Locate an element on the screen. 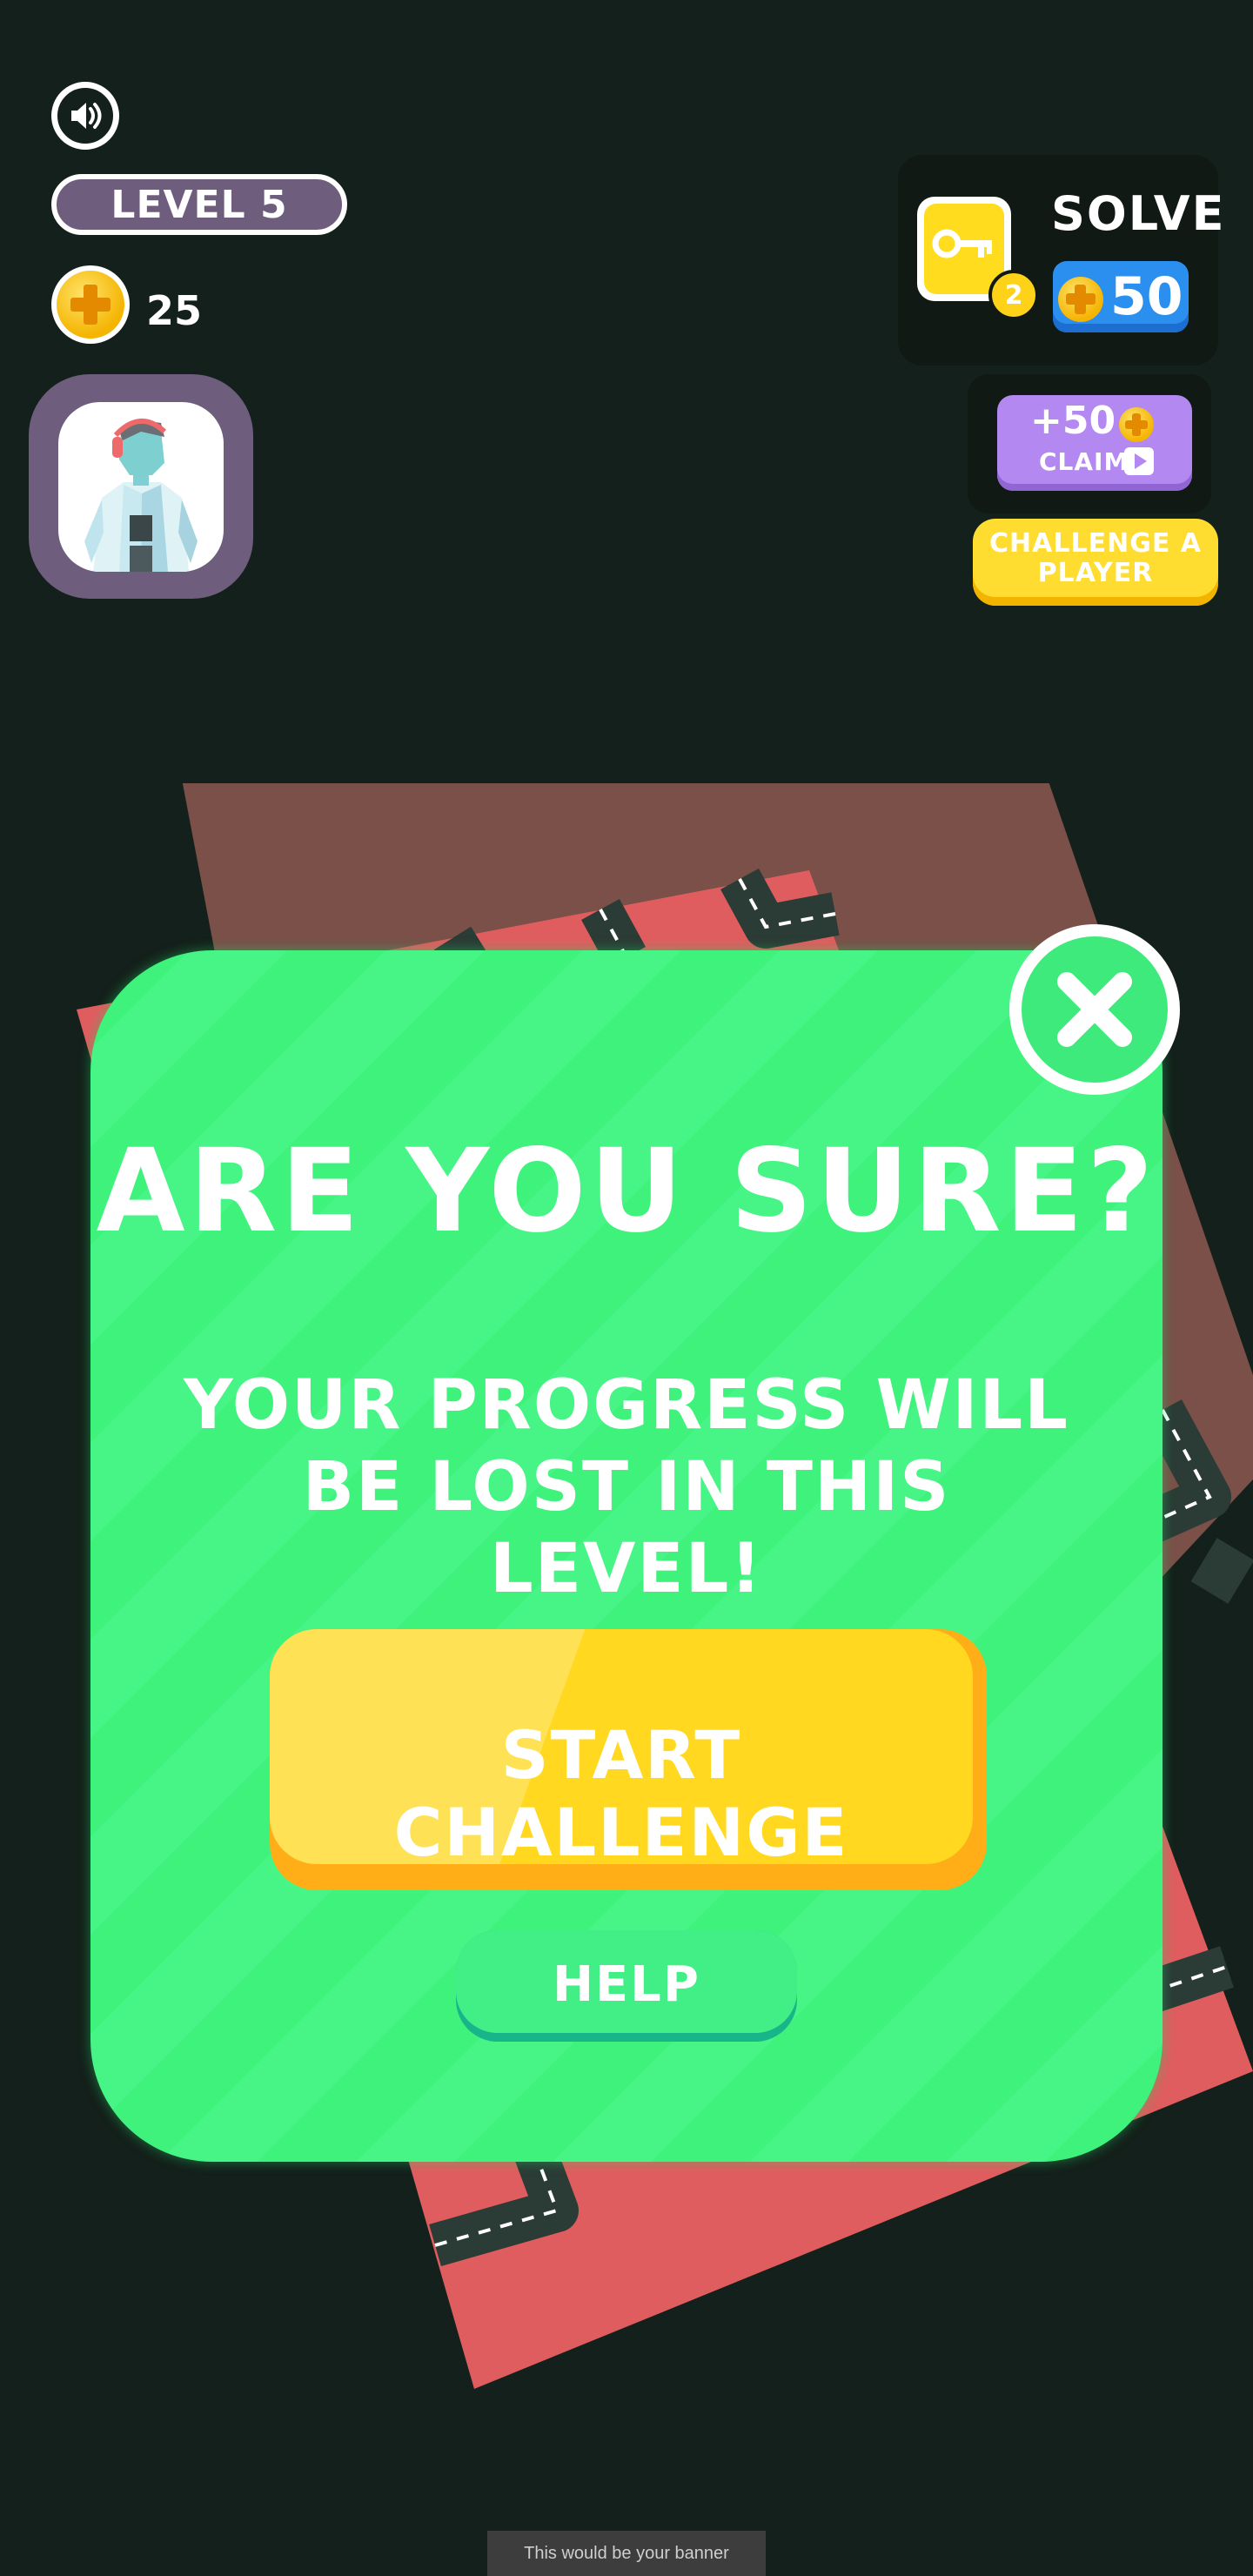 The image size is (1253, 2576). claim-amount: +50 is located at coordinates (1073, 421).